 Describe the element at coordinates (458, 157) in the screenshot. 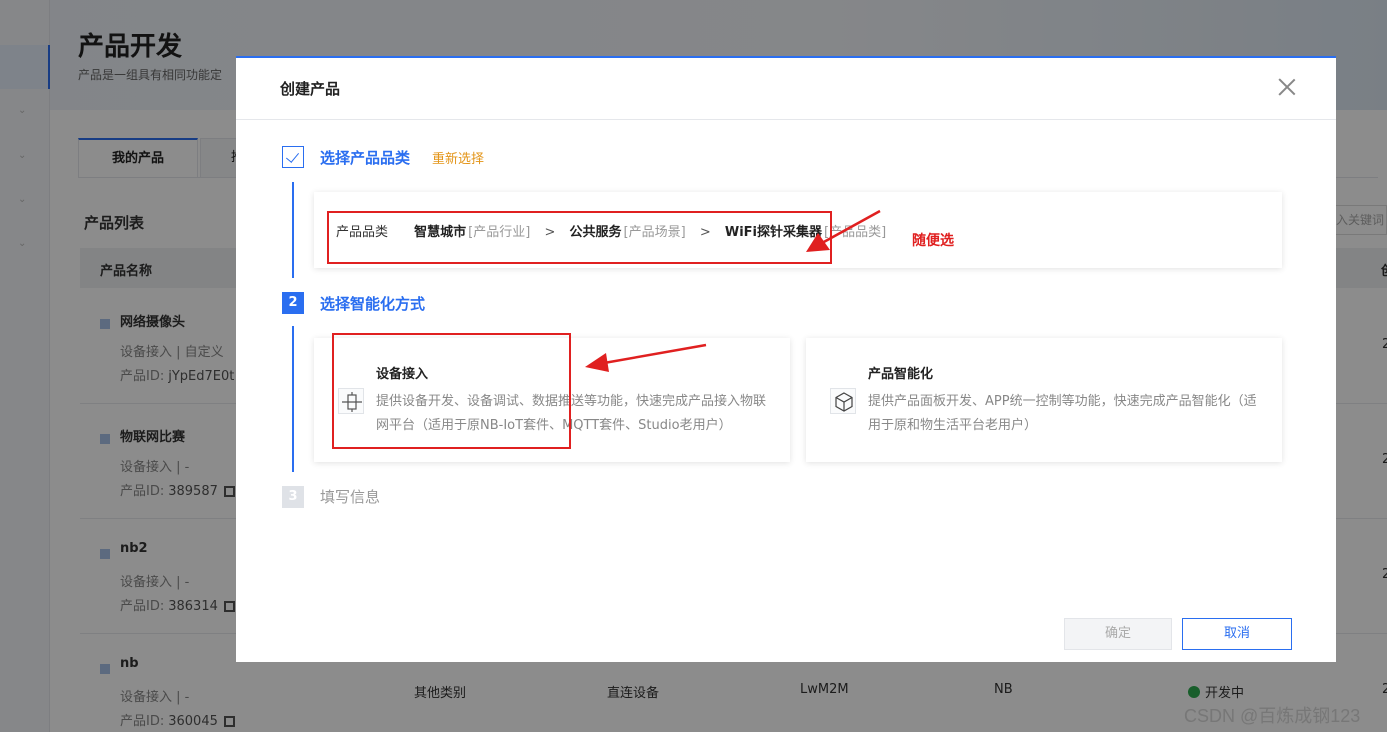

I see `reselect-link: 重新选择` at that location.